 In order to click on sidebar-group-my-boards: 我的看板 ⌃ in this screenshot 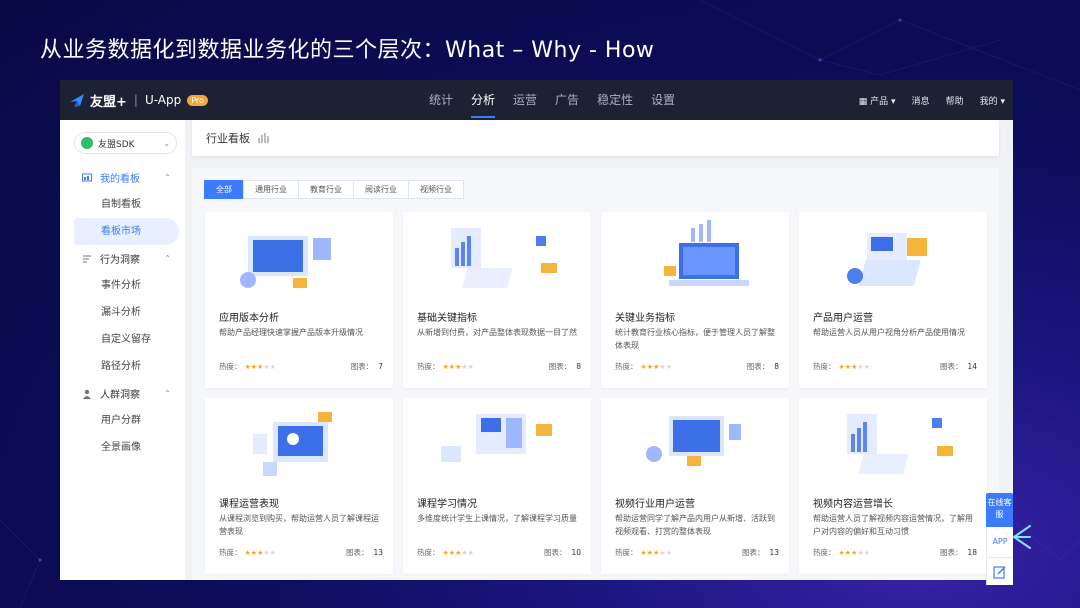, I will do `click(122, 177)`.